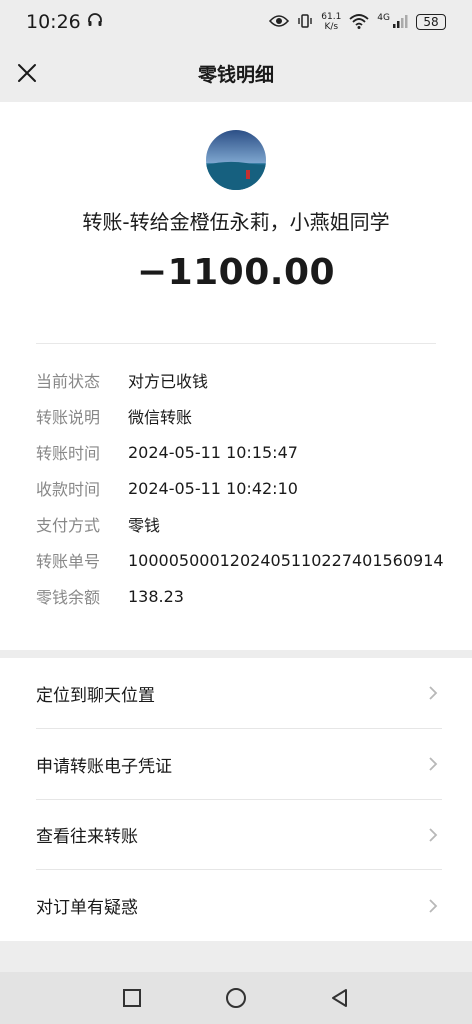  What do you see at coordinates (431, 22) in the screenshot?
I see `battery-indicator: 58` at bounding box center [431, 22].